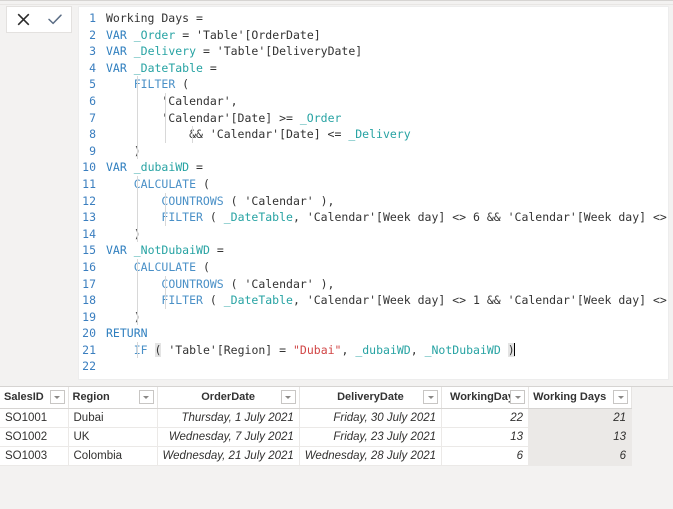 Image resolution: width=673 pixels, height=509 pixels. I want to click on code-line-text: VAR _DateTable =, so click(161, 67).